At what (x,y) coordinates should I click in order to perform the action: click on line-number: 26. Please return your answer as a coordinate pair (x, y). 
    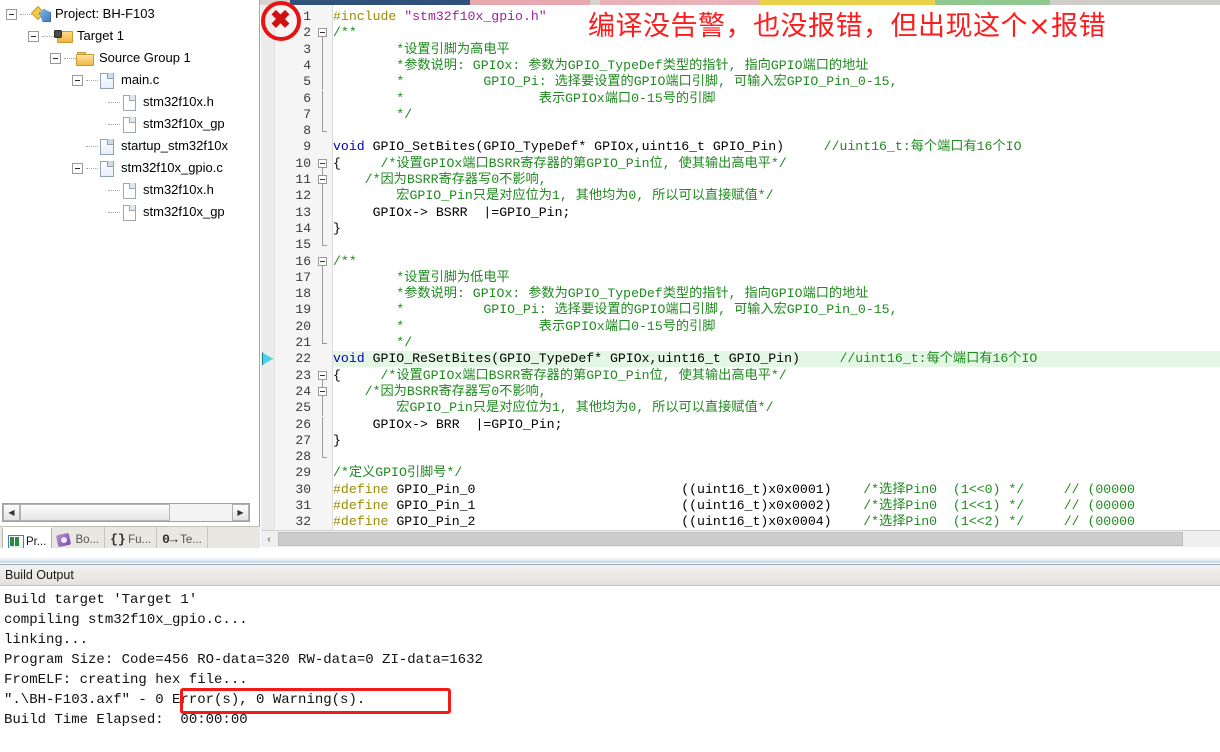
    Looking at the image, I should click on (303, 424).